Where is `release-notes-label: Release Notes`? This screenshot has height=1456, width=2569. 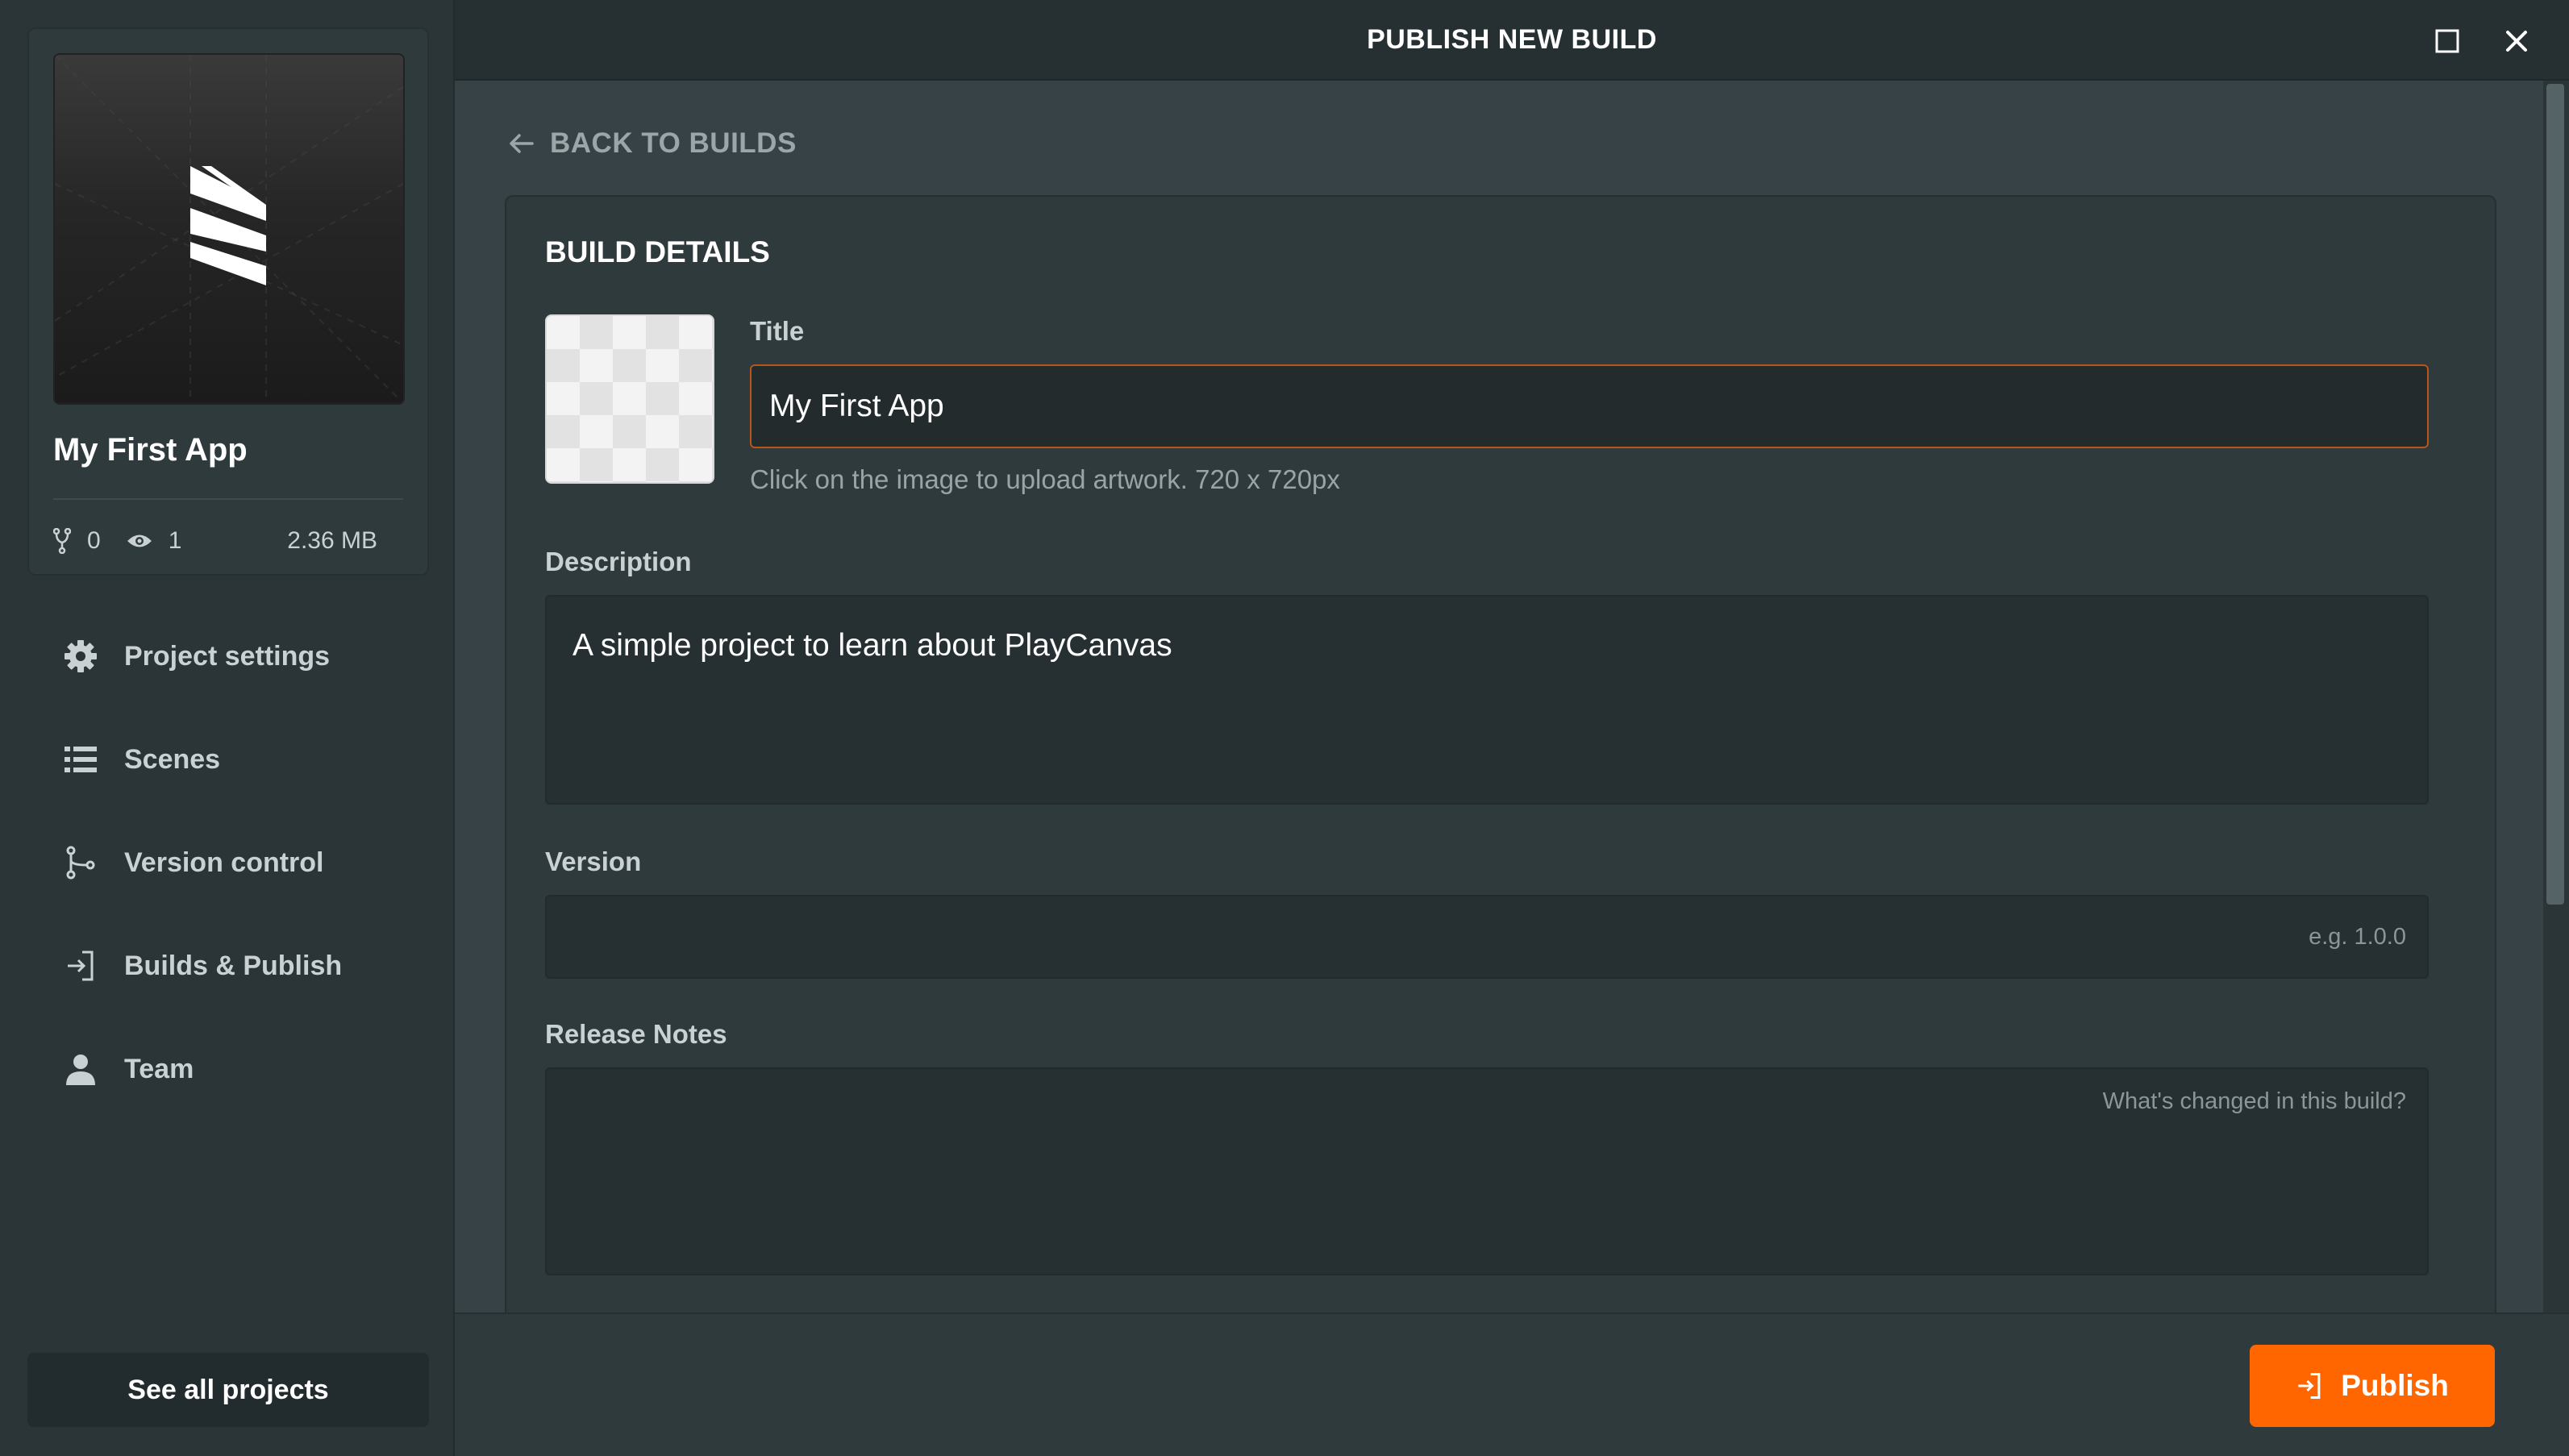 release-notes-label: Release Notes is located at coordinates (636, 1034).